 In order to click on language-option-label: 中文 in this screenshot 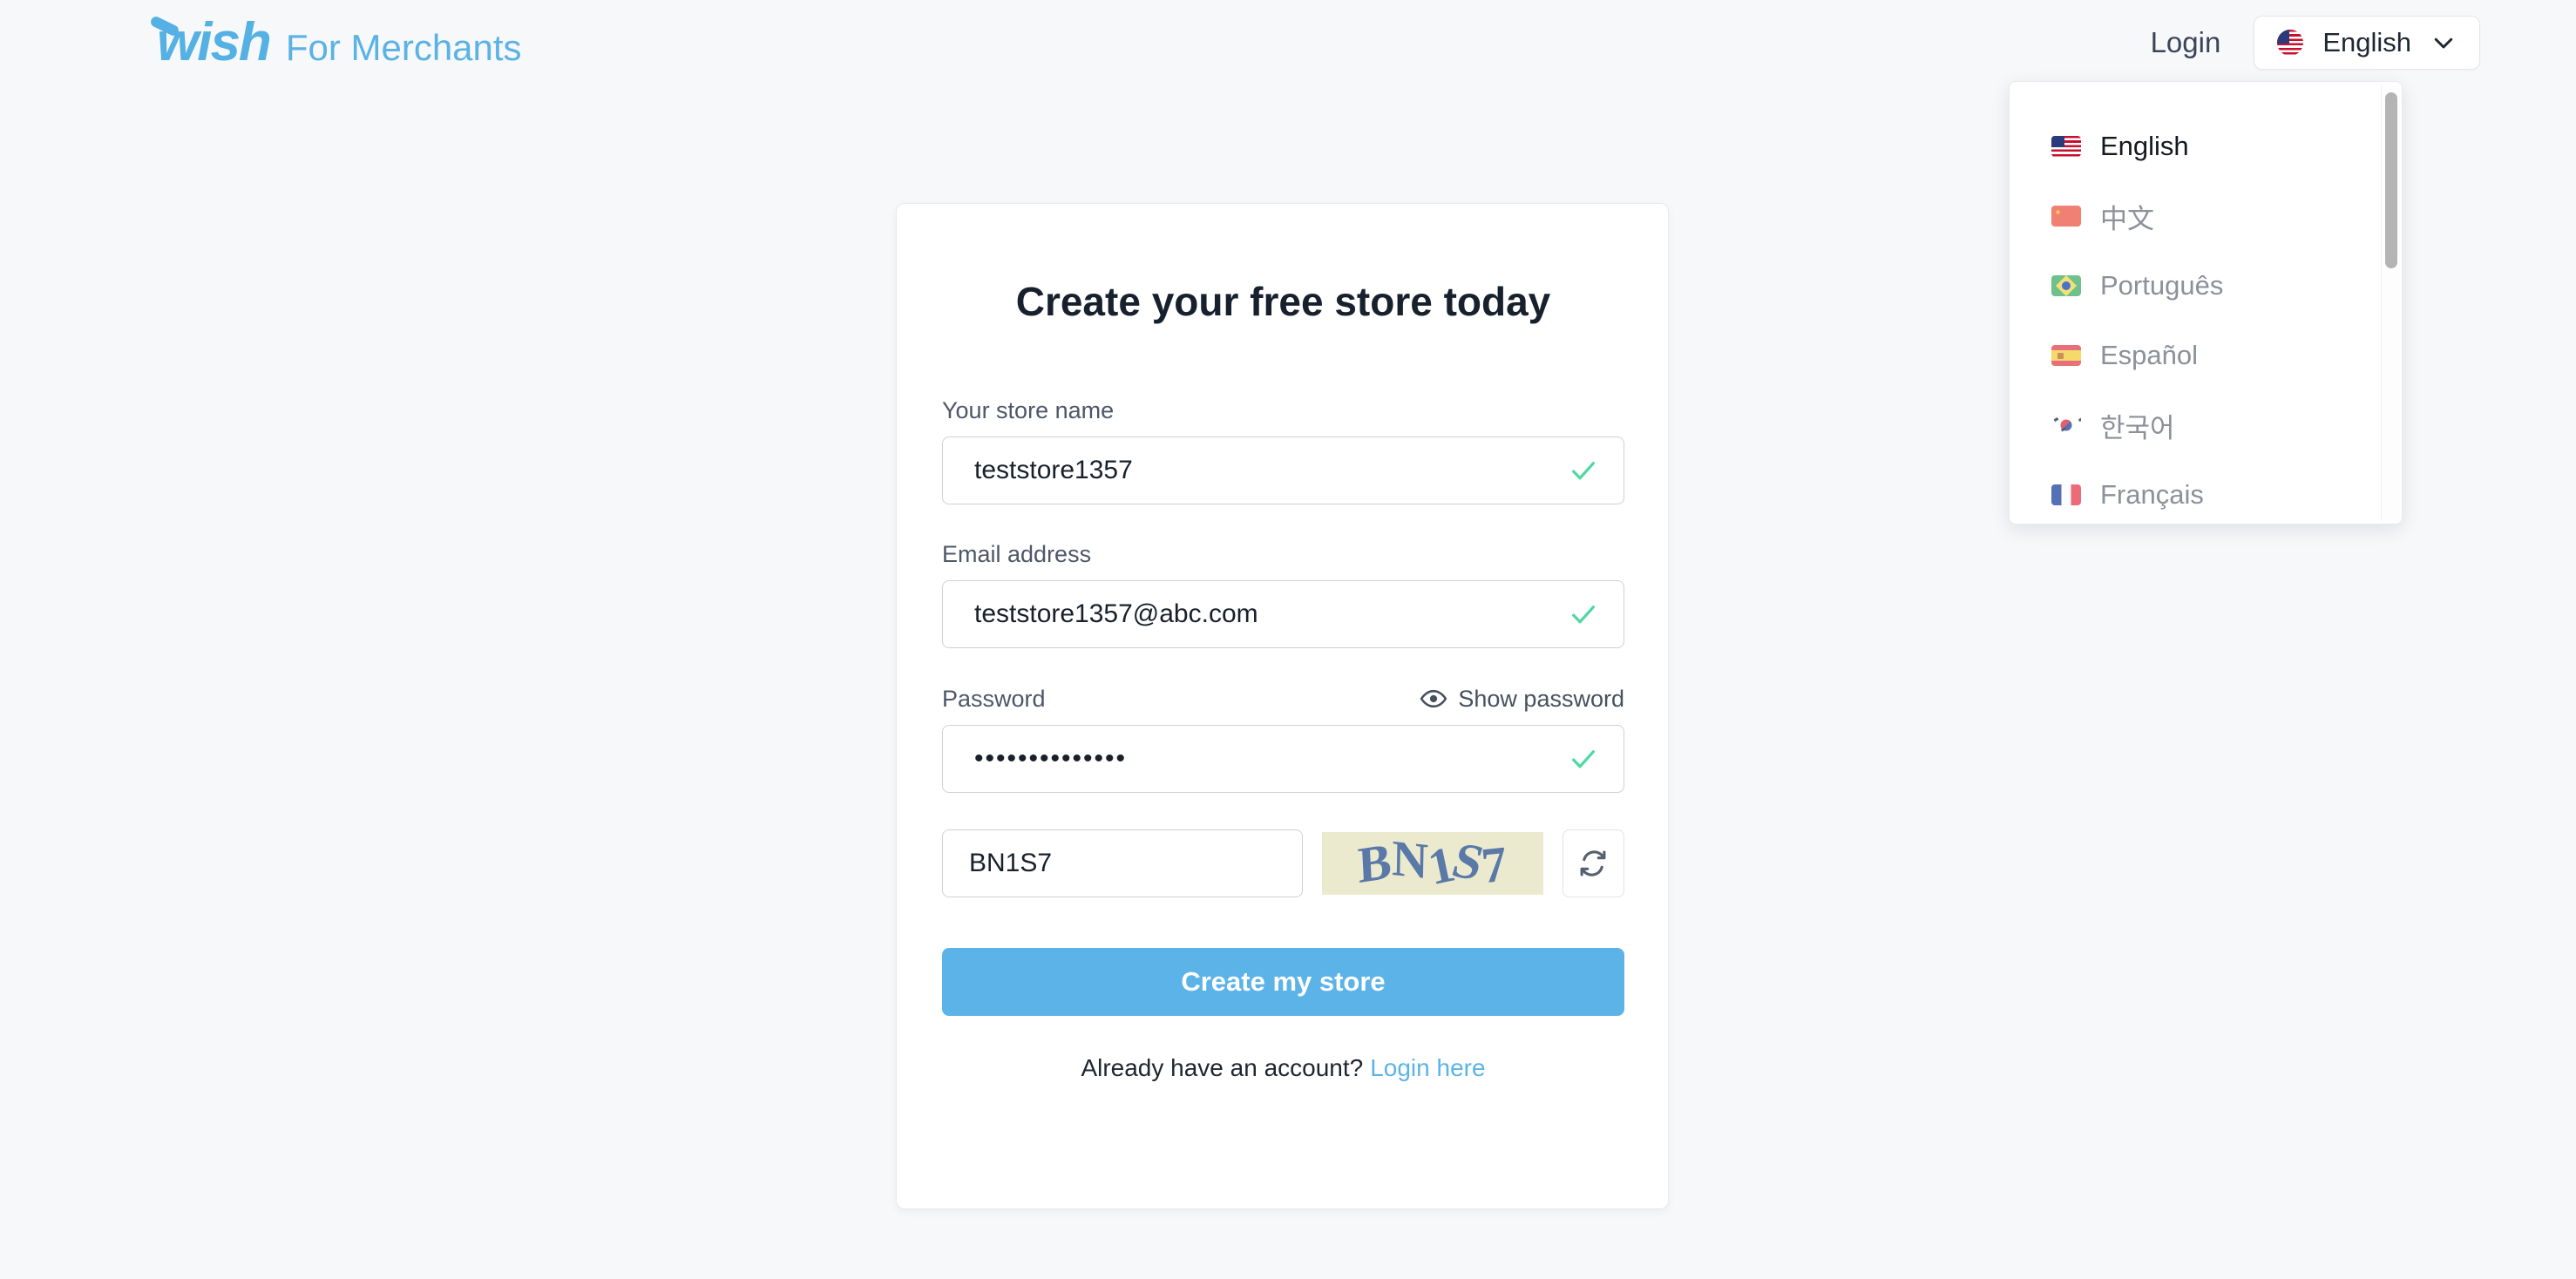, I will do `click(2127, 218)`.